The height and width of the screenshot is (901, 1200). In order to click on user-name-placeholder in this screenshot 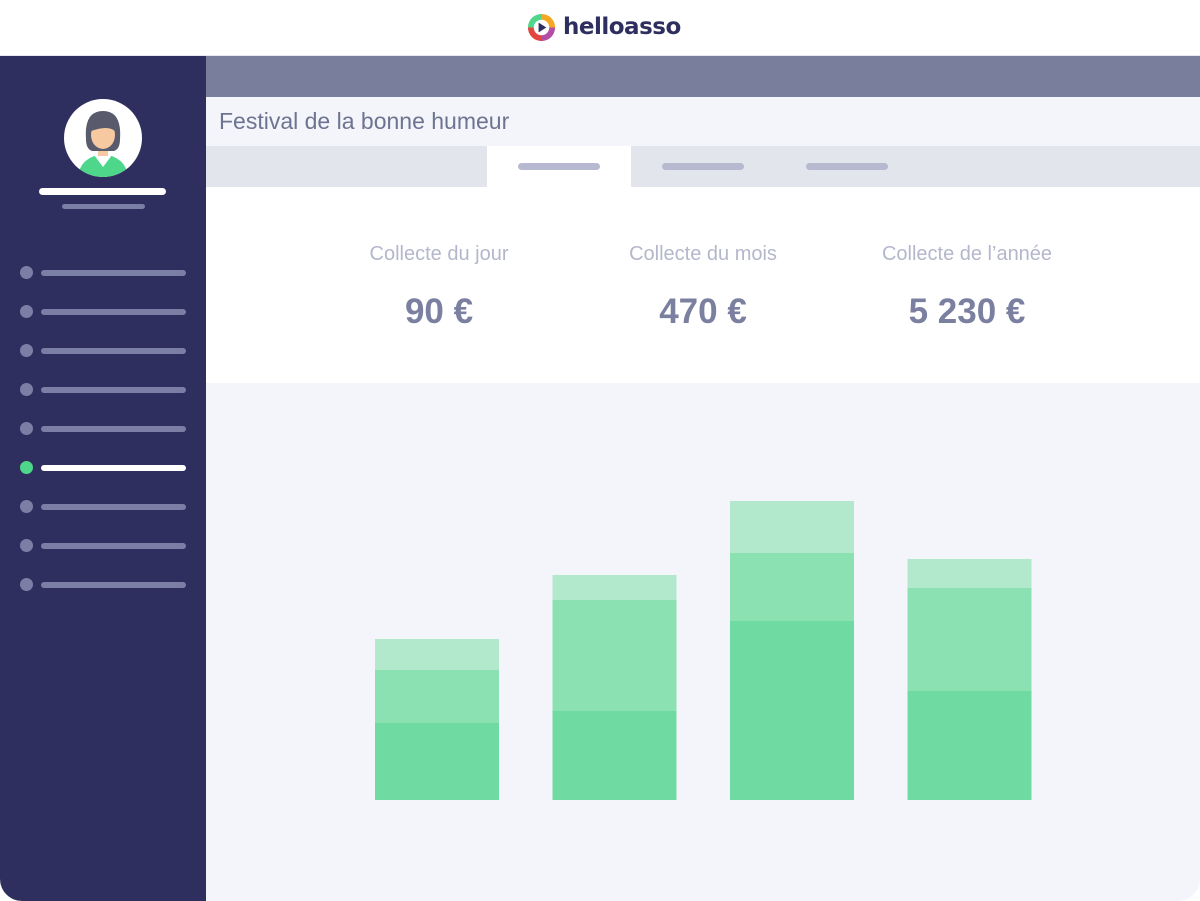, I will do `click(102, 191)`.